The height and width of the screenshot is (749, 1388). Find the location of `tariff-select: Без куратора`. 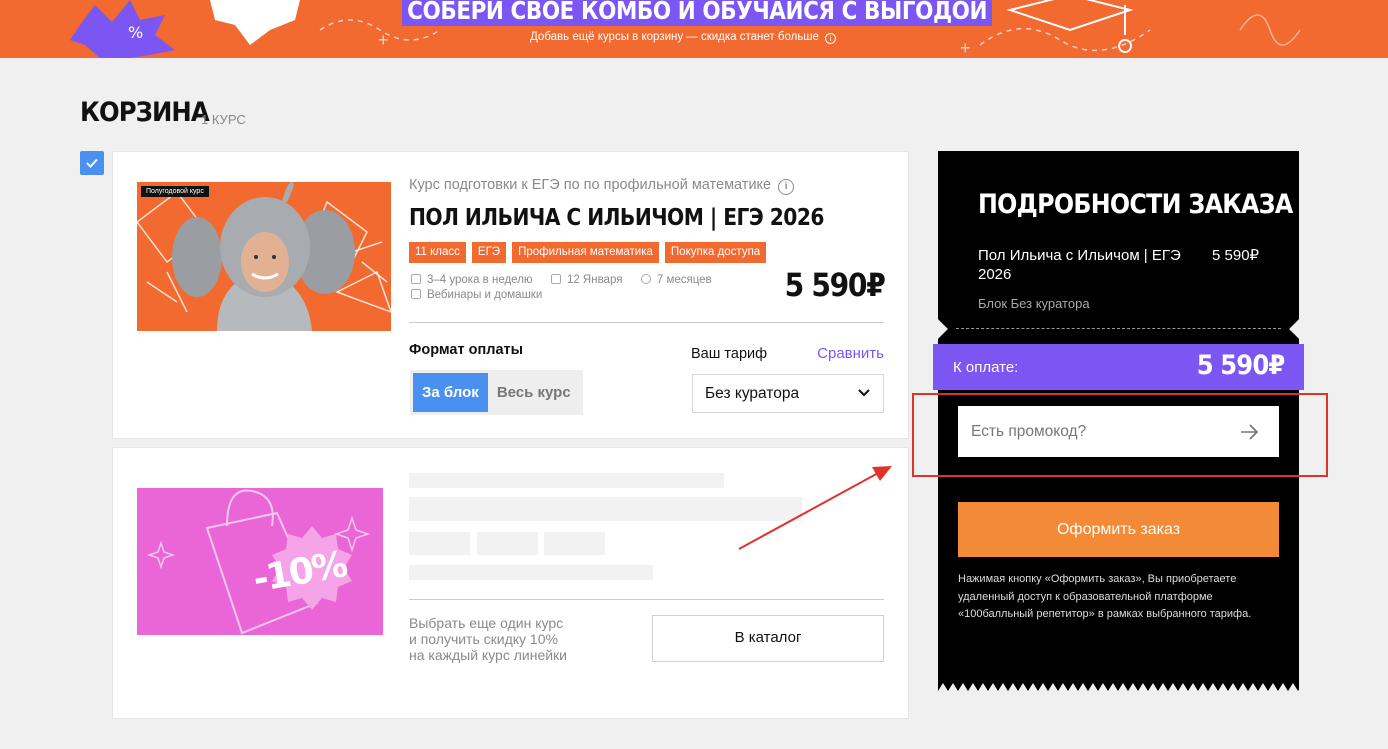

tariff-select: Без куратора is located at coordinates (788, 393).